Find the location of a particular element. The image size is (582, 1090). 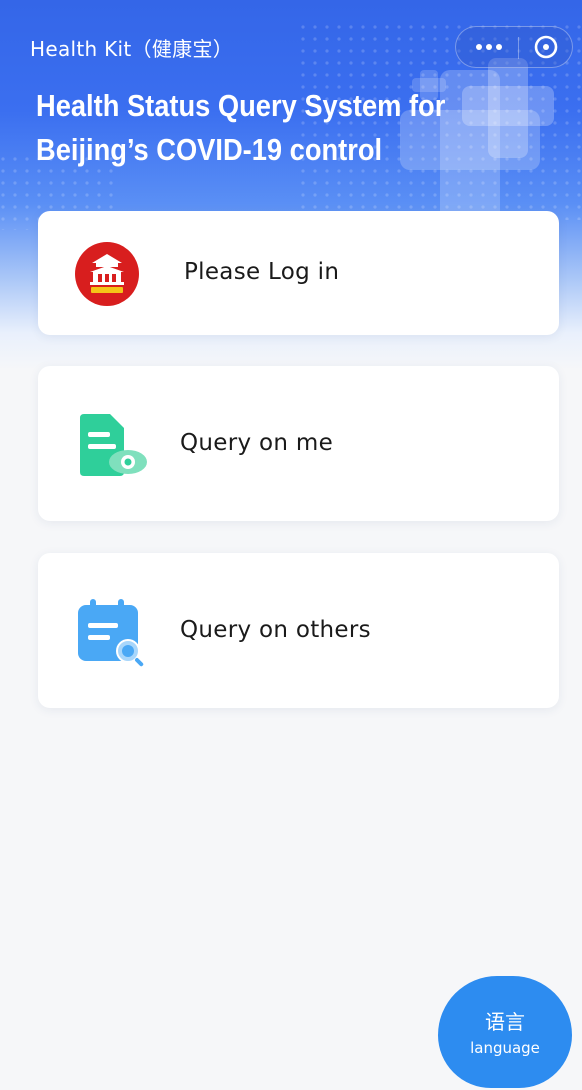

calendar-search-icon is located at coordinates (111, 634).